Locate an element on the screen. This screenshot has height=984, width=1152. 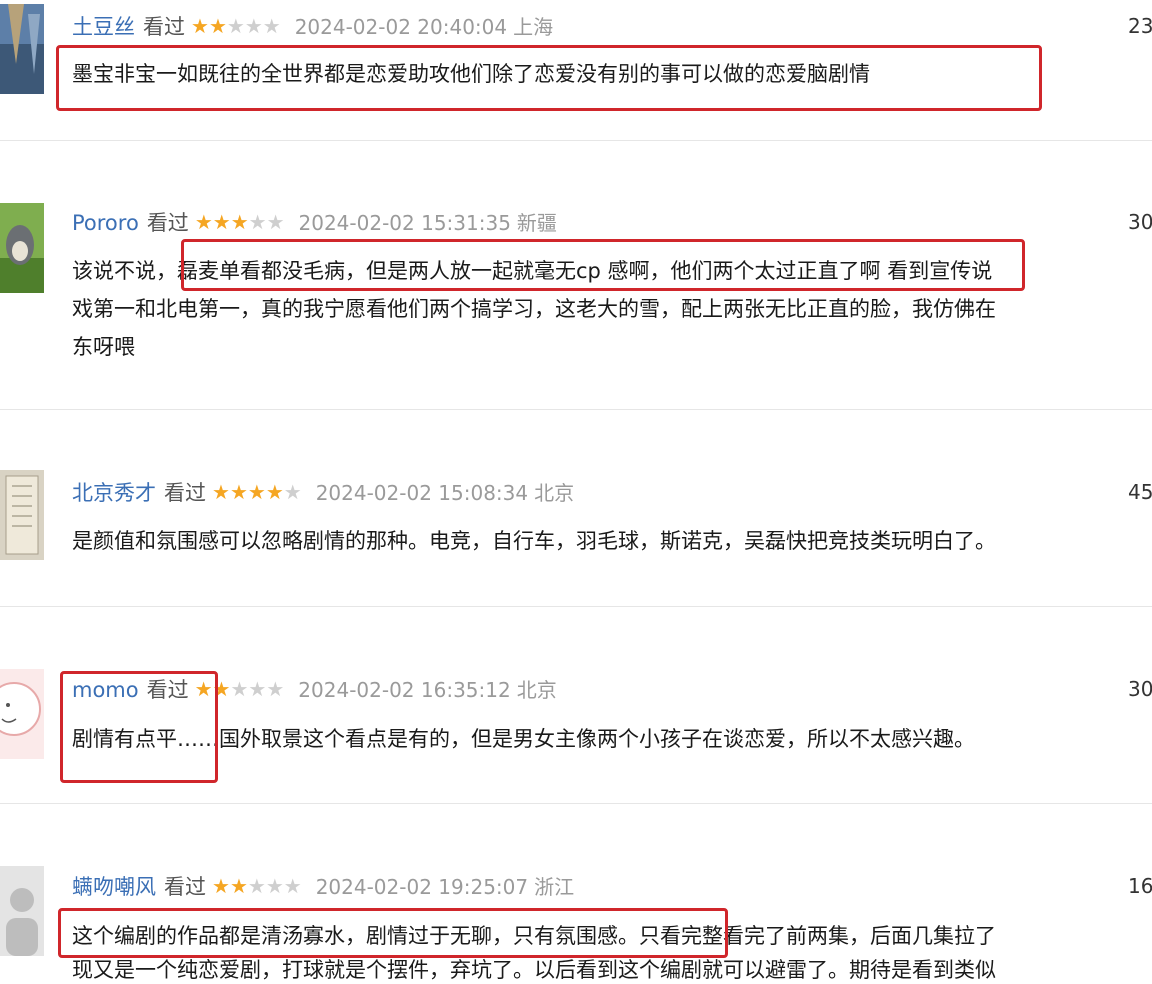
review-time: 2024-02-02 15:31:35 is located at coordinates (404, 223).